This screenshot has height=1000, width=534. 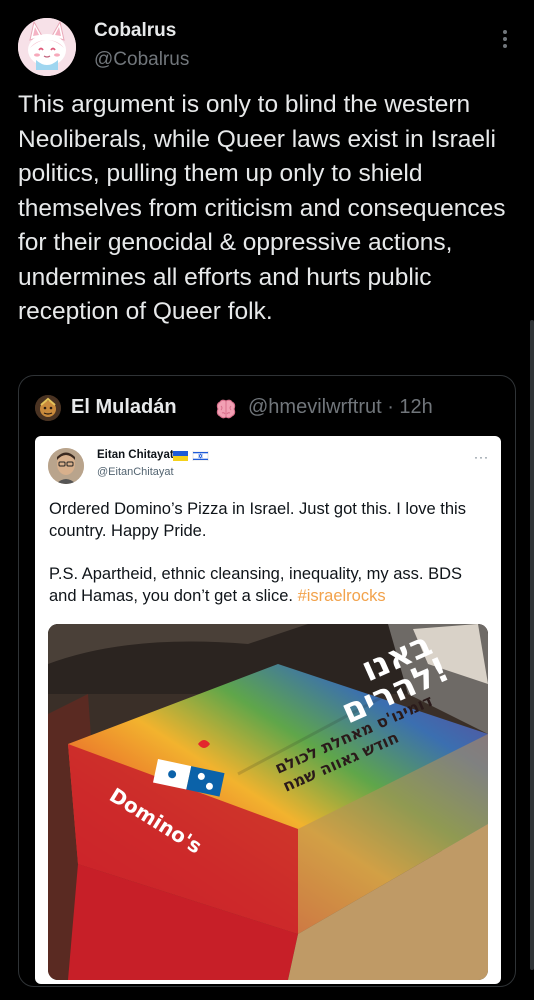 I want to click on quoted-avatar, so click(x=48, y=408).